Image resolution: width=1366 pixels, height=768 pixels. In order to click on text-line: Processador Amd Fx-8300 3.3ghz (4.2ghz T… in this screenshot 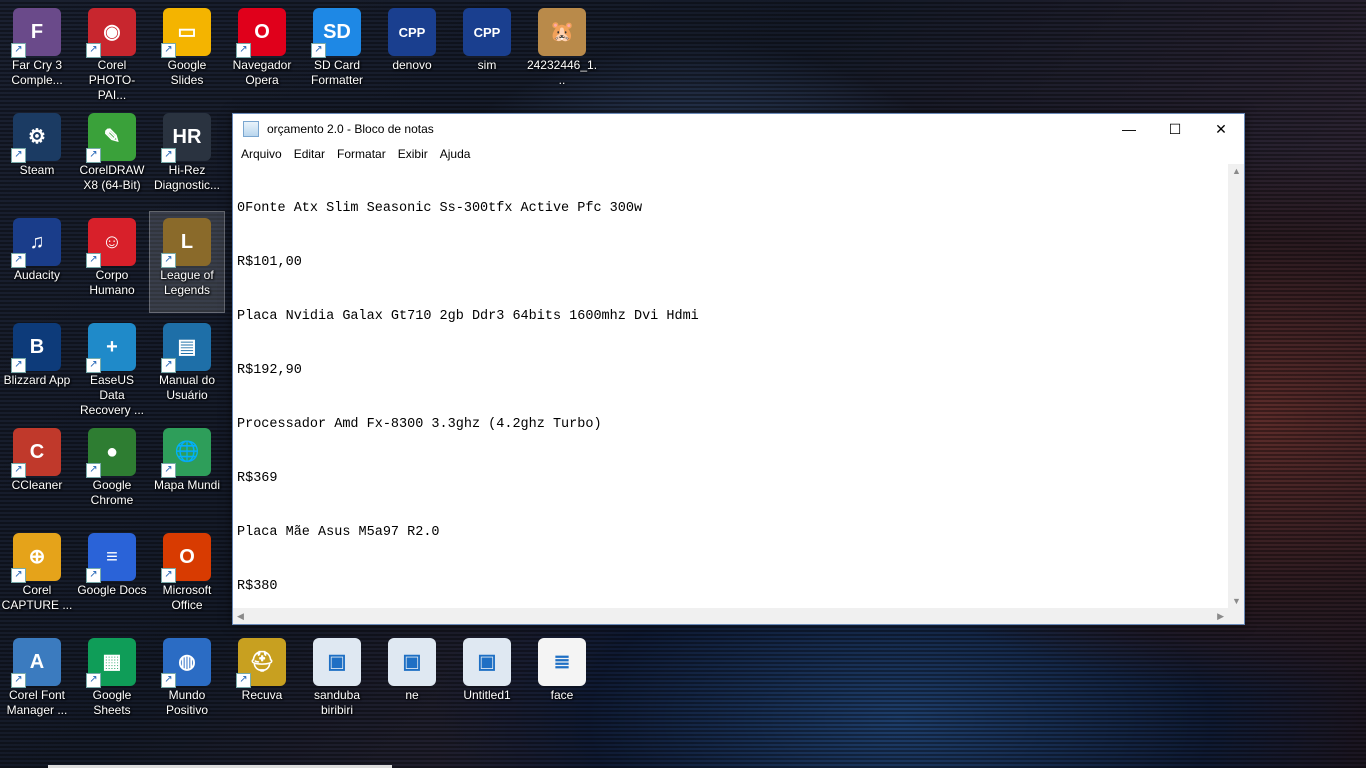, I will do `click(419, 424)`.